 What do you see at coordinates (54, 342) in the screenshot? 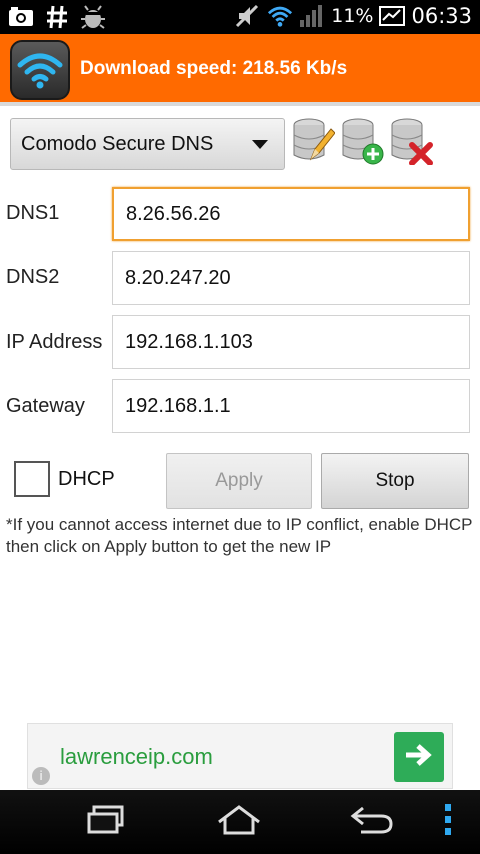
I see `ip-address-label: IP Address` at bounding box center [54, 342].